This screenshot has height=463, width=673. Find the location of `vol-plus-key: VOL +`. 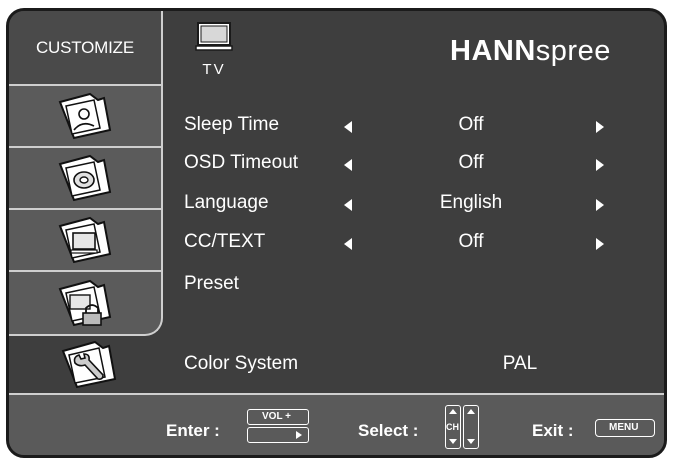

vol-plus-key: VOL + is located at coordinates (278, 417).